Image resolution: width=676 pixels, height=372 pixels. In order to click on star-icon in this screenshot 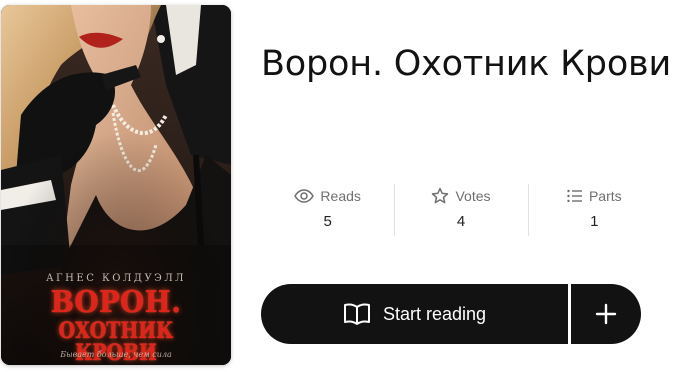, I will do `click(440, 196)`.